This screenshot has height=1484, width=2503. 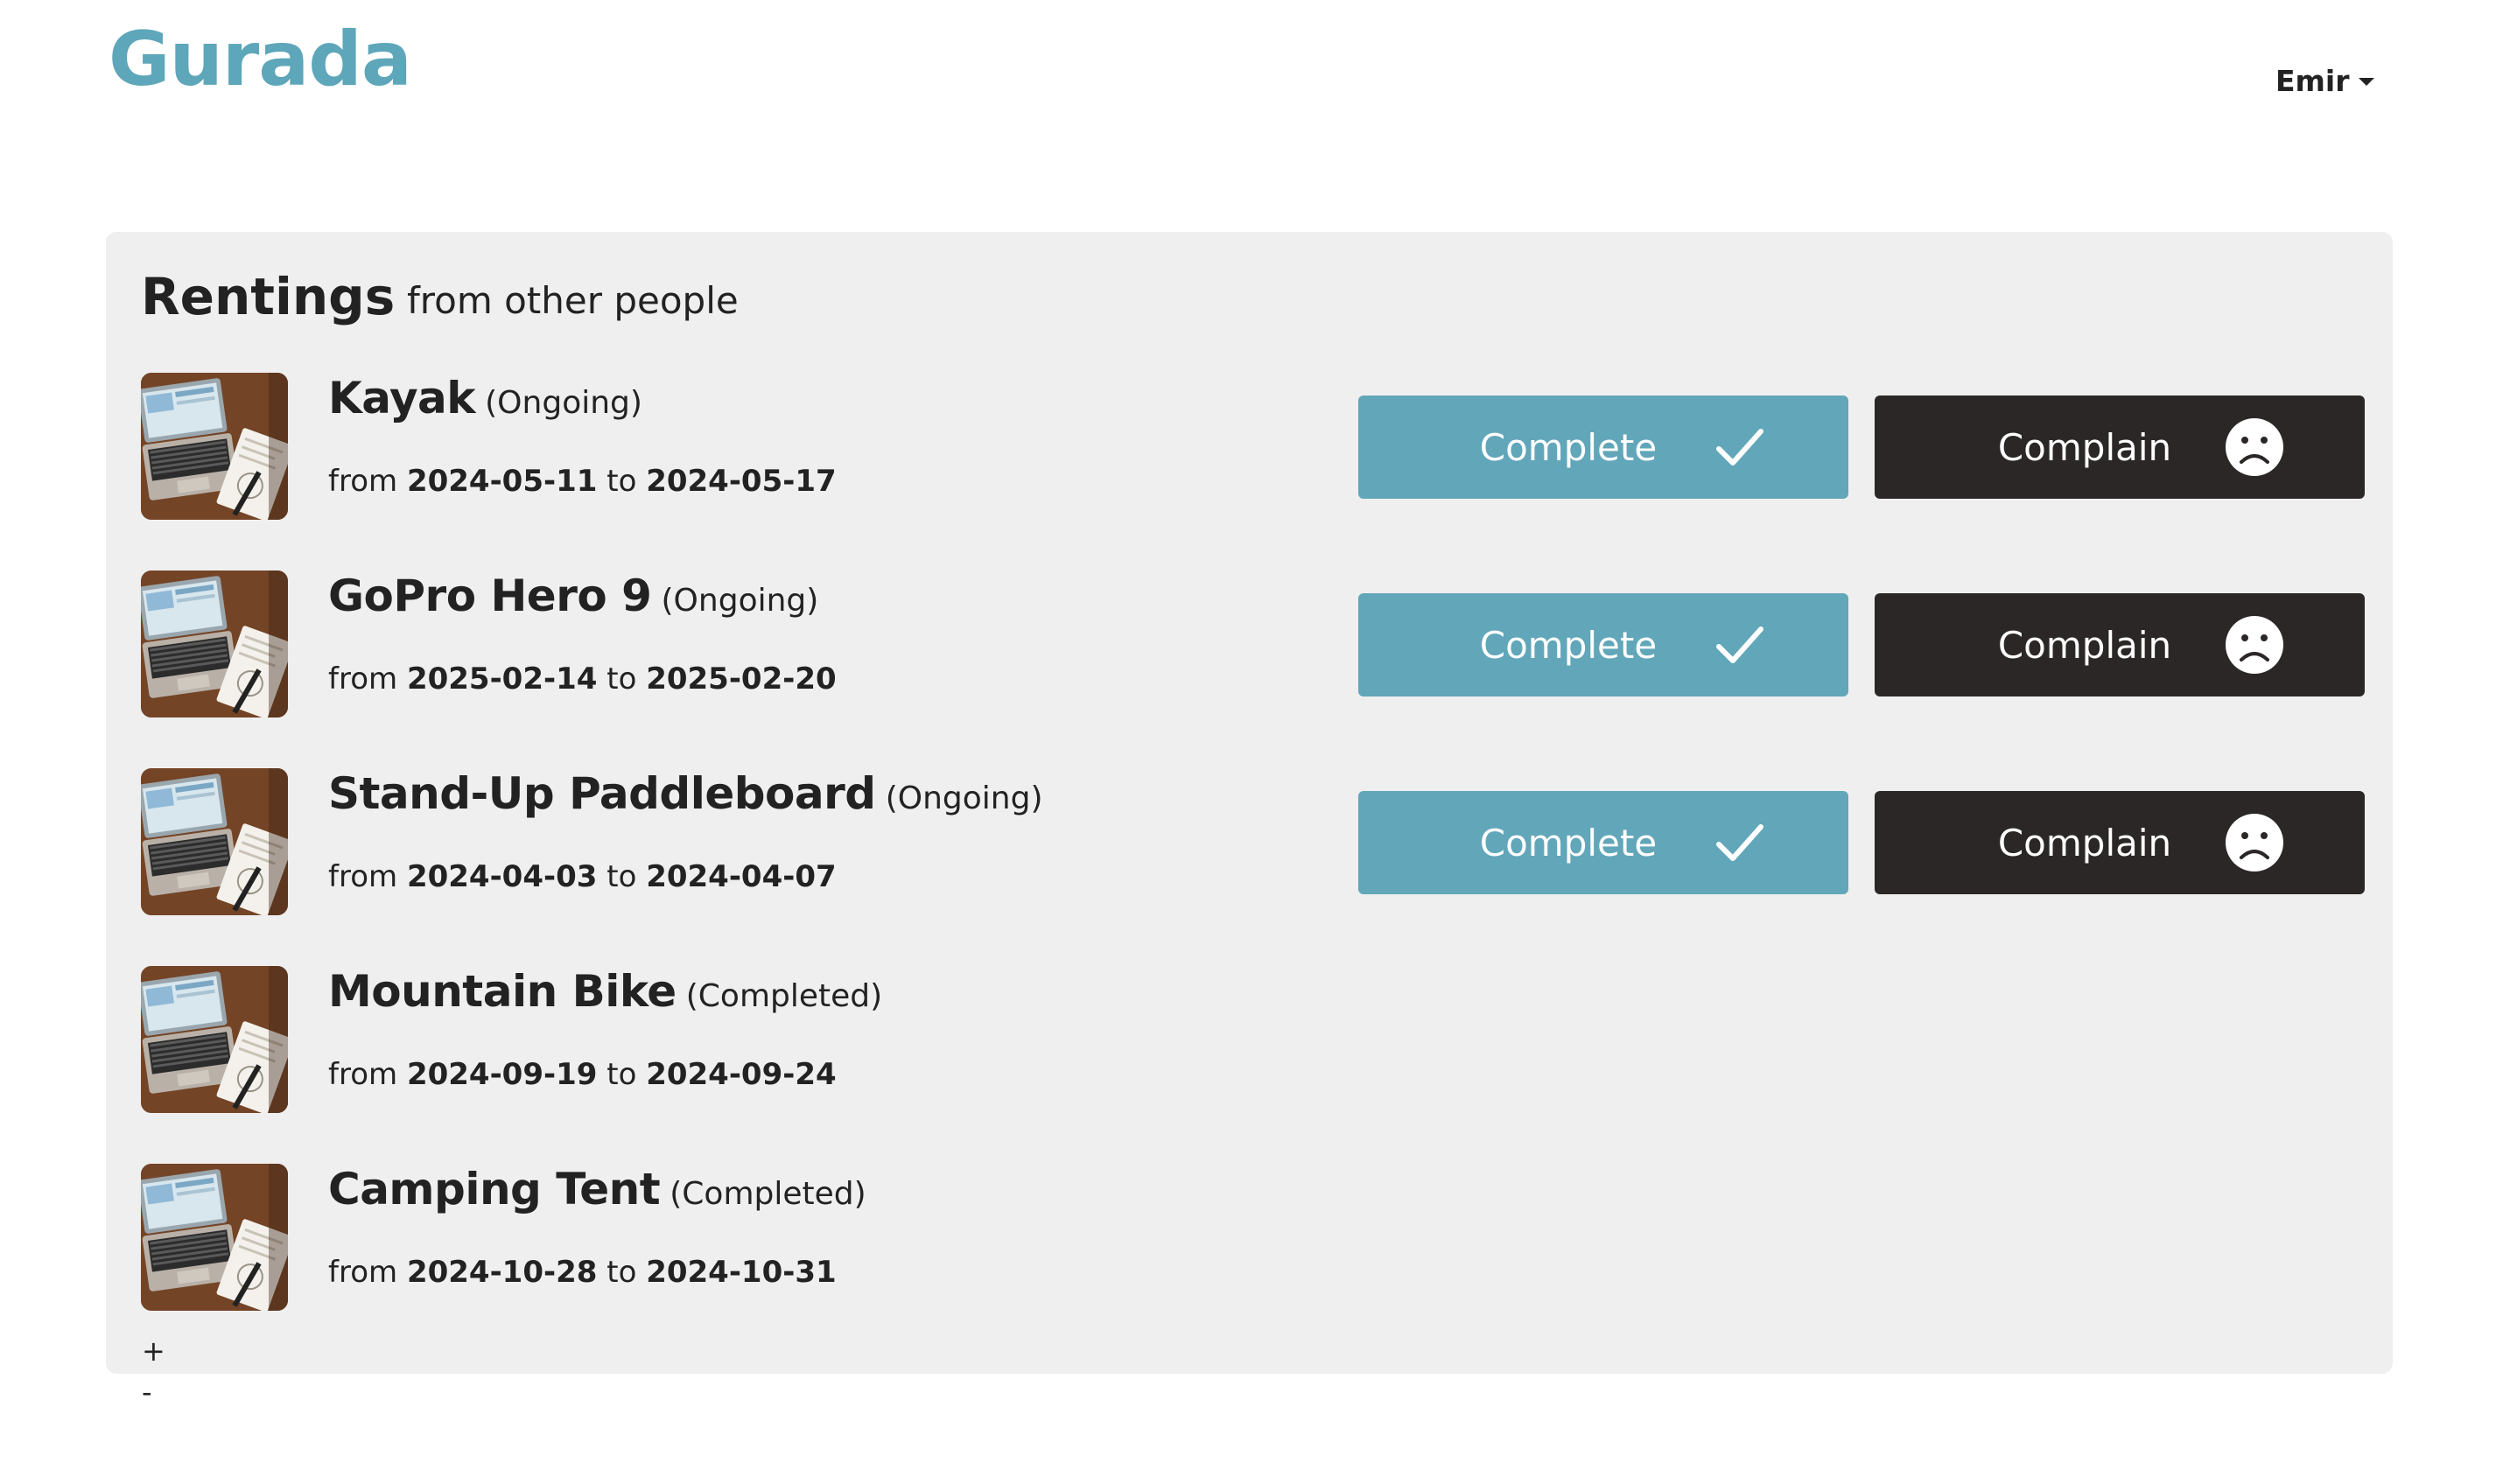 What do you see at coordinates (741, 876) in the screenshot?
I see `end-date: 2024-04-07` at bounding box center [741, 876].